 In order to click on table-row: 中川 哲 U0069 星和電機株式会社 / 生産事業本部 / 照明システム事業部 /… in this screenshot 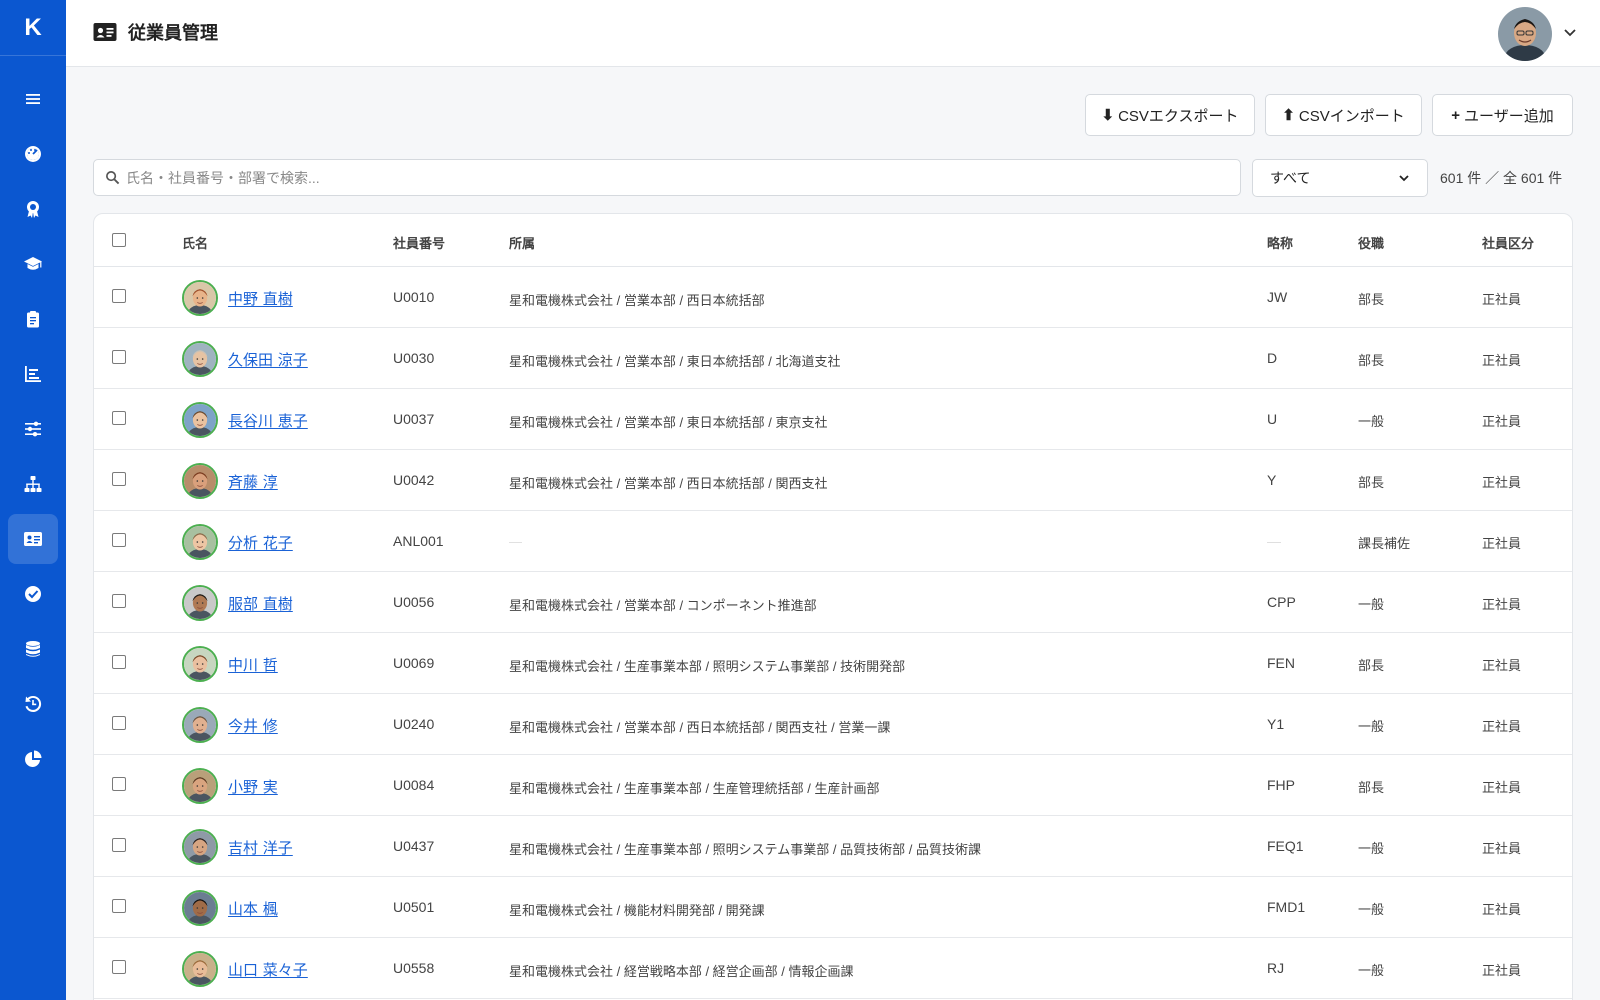, I will do `click(833, 663)`.